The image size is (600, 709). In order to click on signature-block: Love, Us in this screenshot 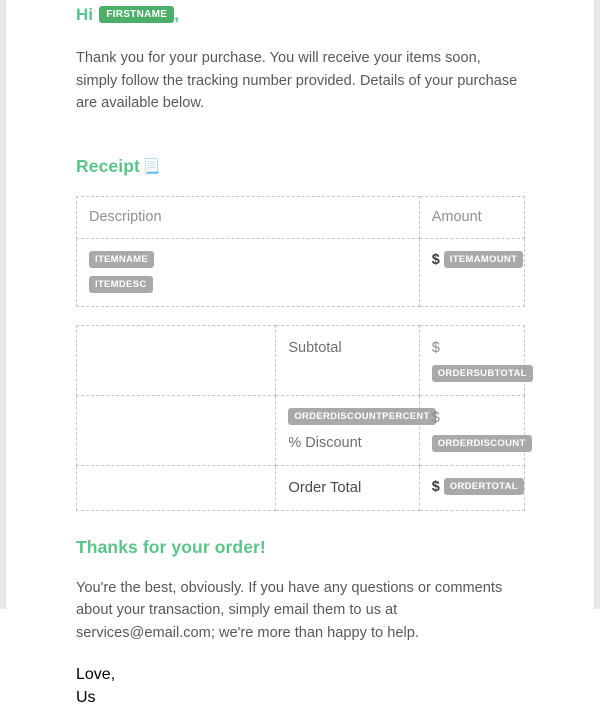, I will do `click(300, 676)`.